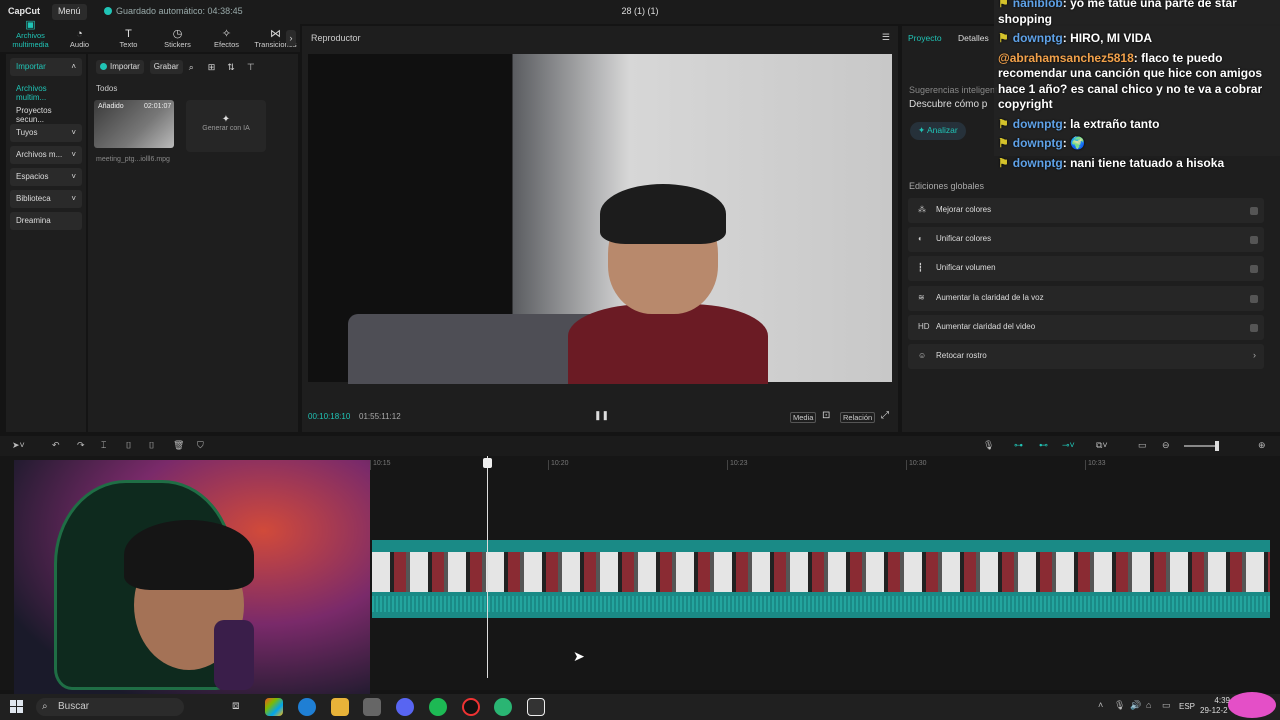  I want to click on streamer-hair, so click(189, 555).